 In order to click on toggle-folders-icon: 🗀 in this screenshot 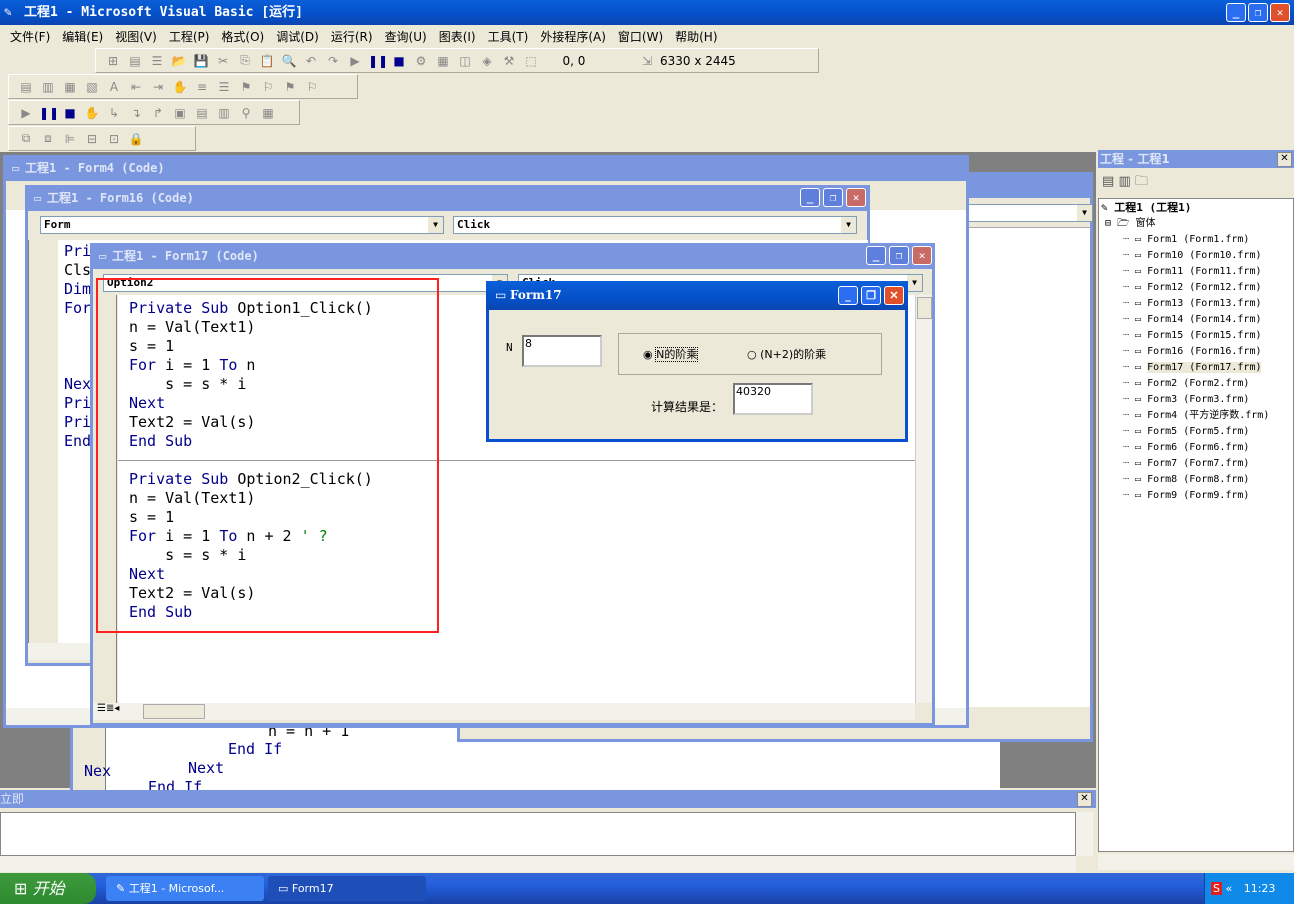, I will do `click(1141, 181)`.